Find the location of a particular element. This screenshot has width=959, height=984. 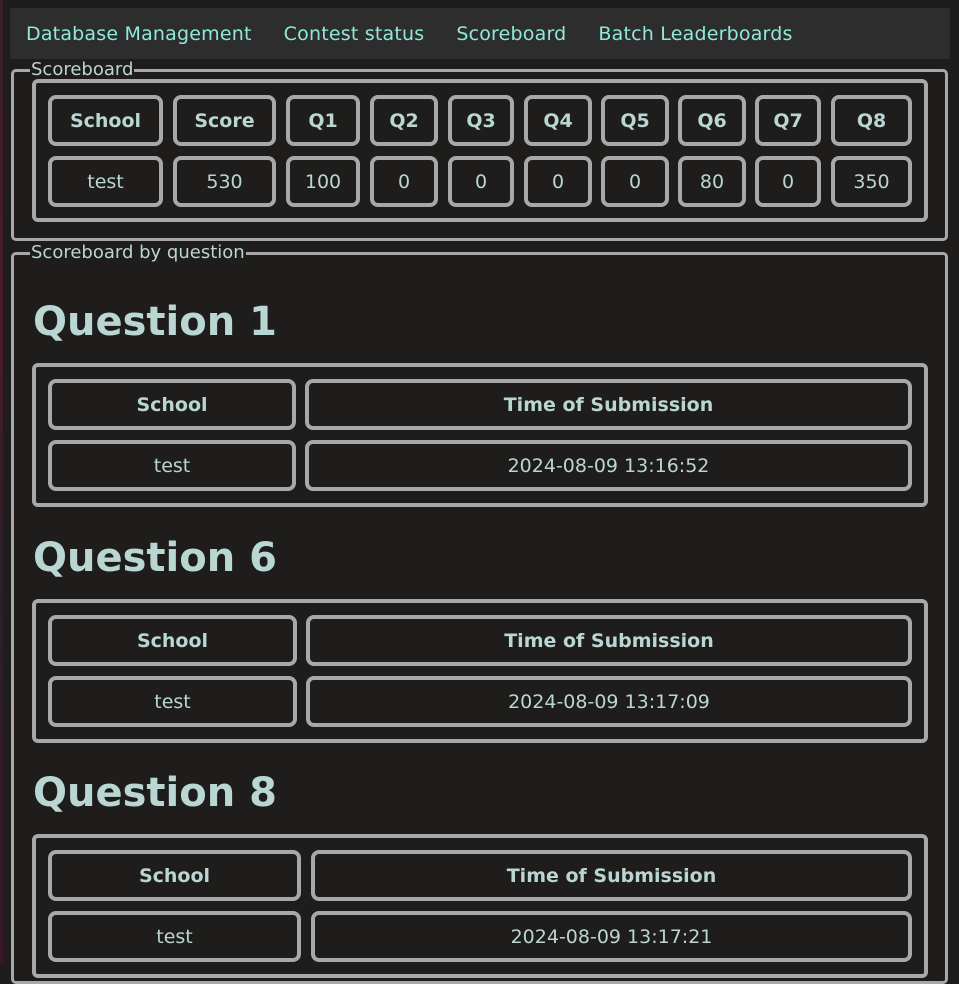

scoreboard-header-q3: Q3 is located at coordinates (481, 120).